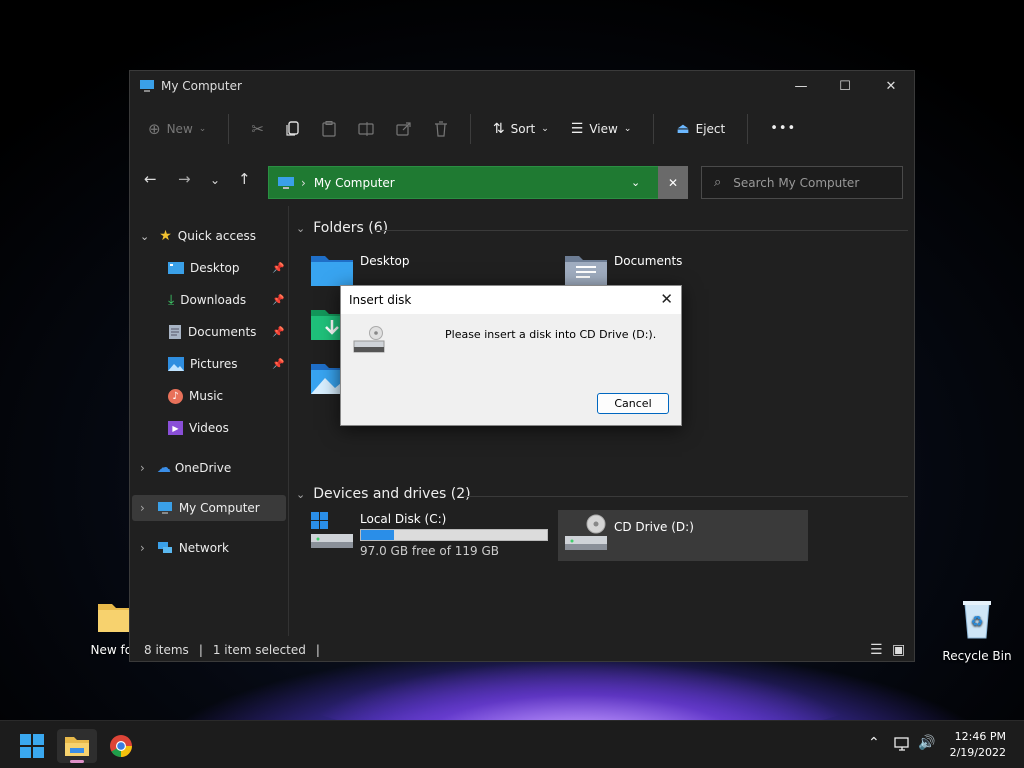 The width and height of the screenshot is (1024, 768). What do you see at coordinates (478, 182) in the screenshot?
I see `address-bar: › My Computer ⌄` at bounding box center [478, 182].